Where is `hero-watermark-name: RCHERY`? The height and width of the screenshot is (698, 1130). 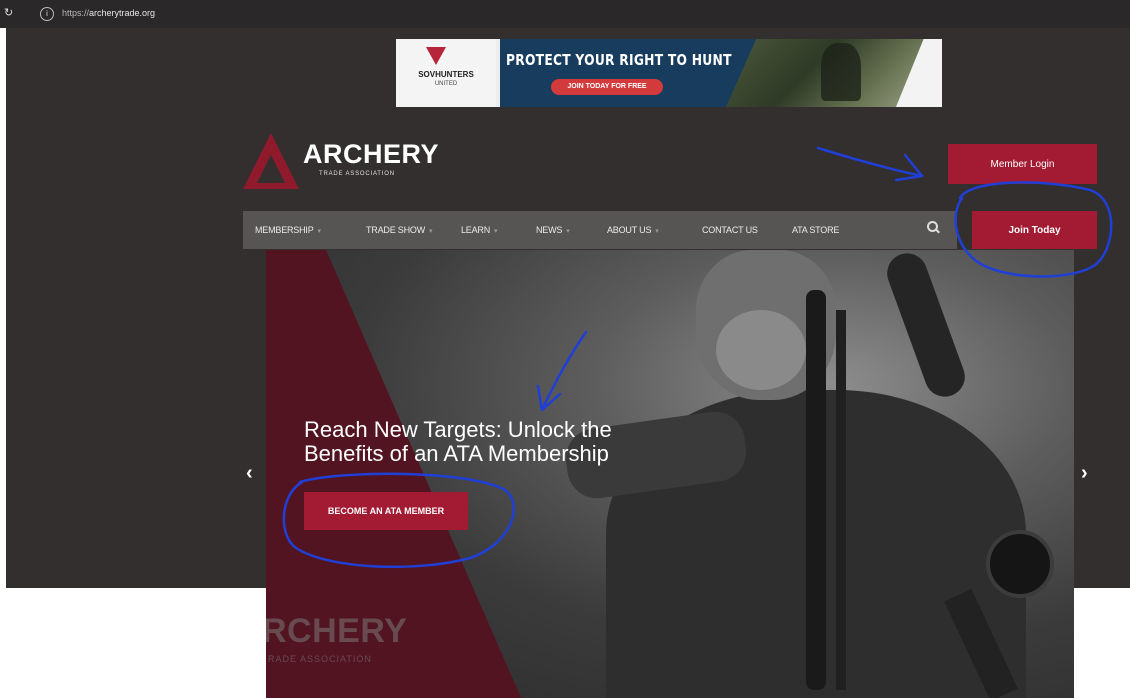
hero-watermark-name: RCHERY is located at coordinates (337, 631).